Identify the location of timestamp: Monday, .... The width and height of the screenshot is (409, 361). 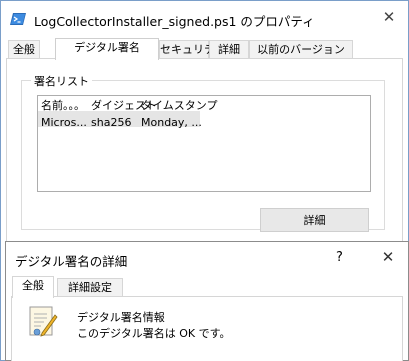
(171, 122).